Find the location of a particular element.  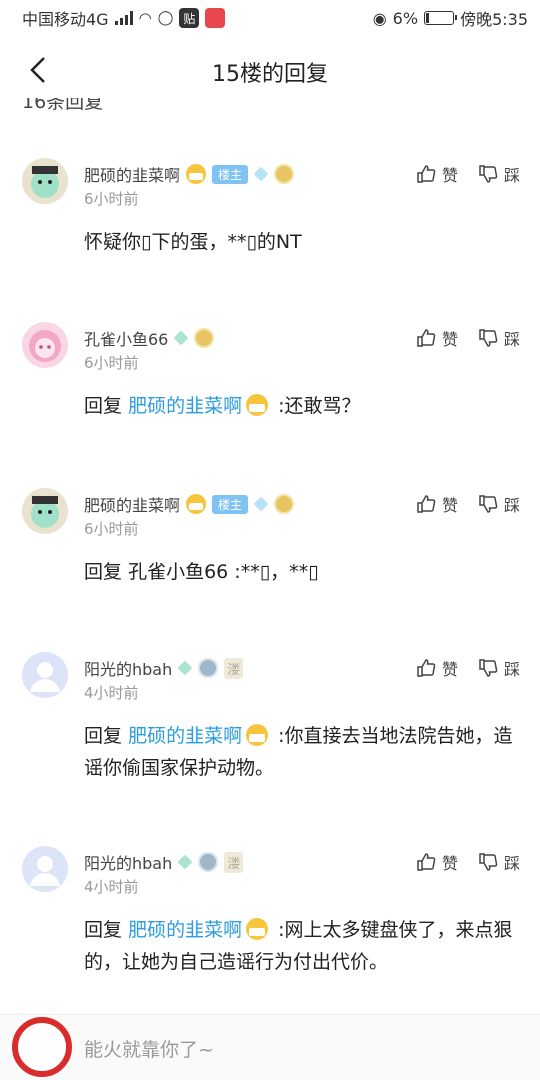

message-icon: ◯ is located at coordinates (165, 18).